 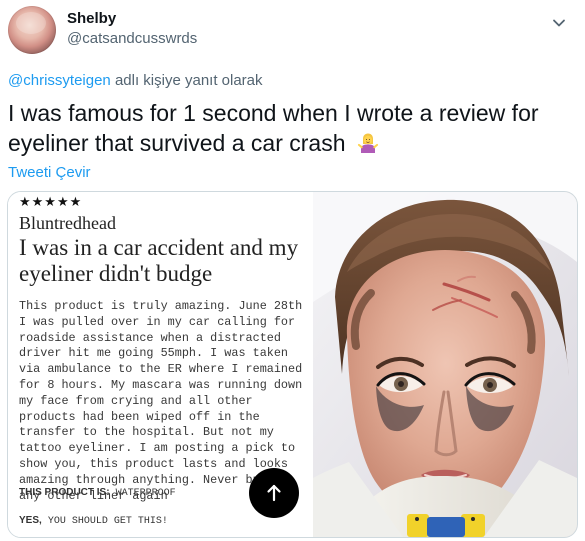 I want to click on arrow-up-icon, so click(x=274, y=493).